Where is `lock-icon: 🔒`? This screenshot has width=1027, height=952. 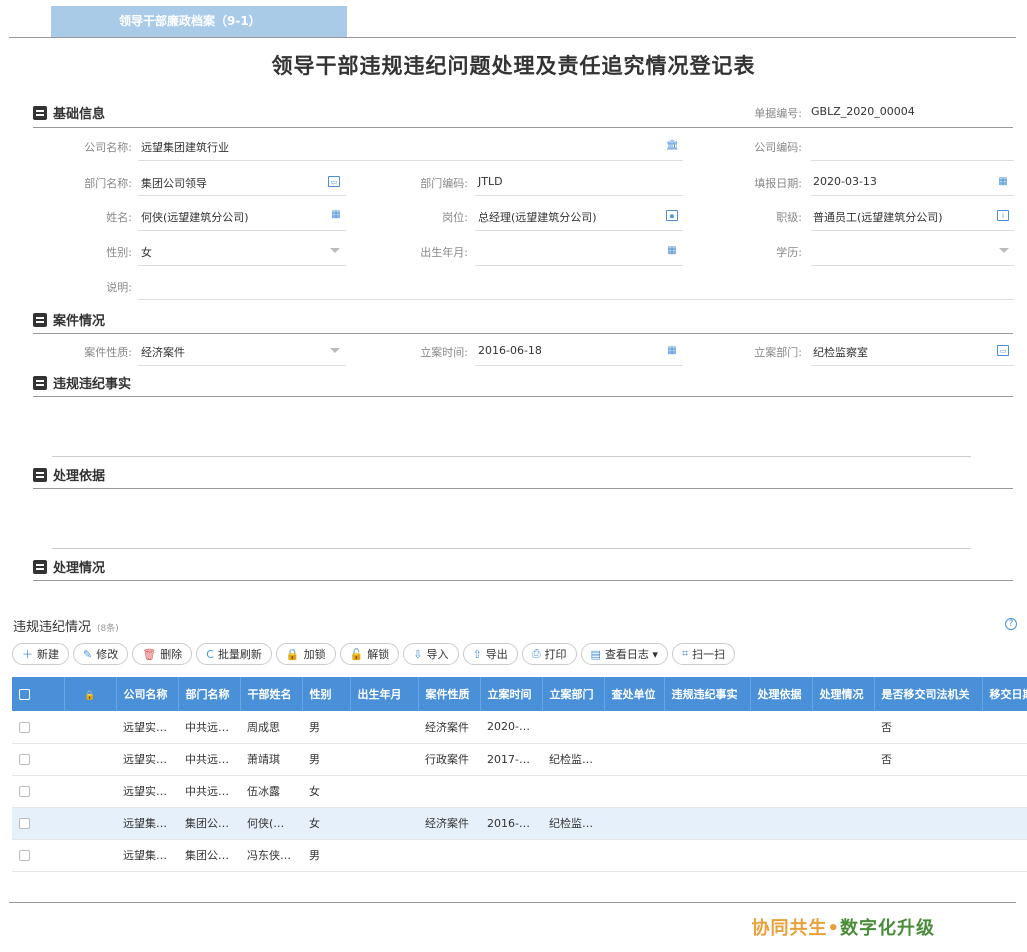 lock-icon: 🔒 is located at coordinates (90, 695).